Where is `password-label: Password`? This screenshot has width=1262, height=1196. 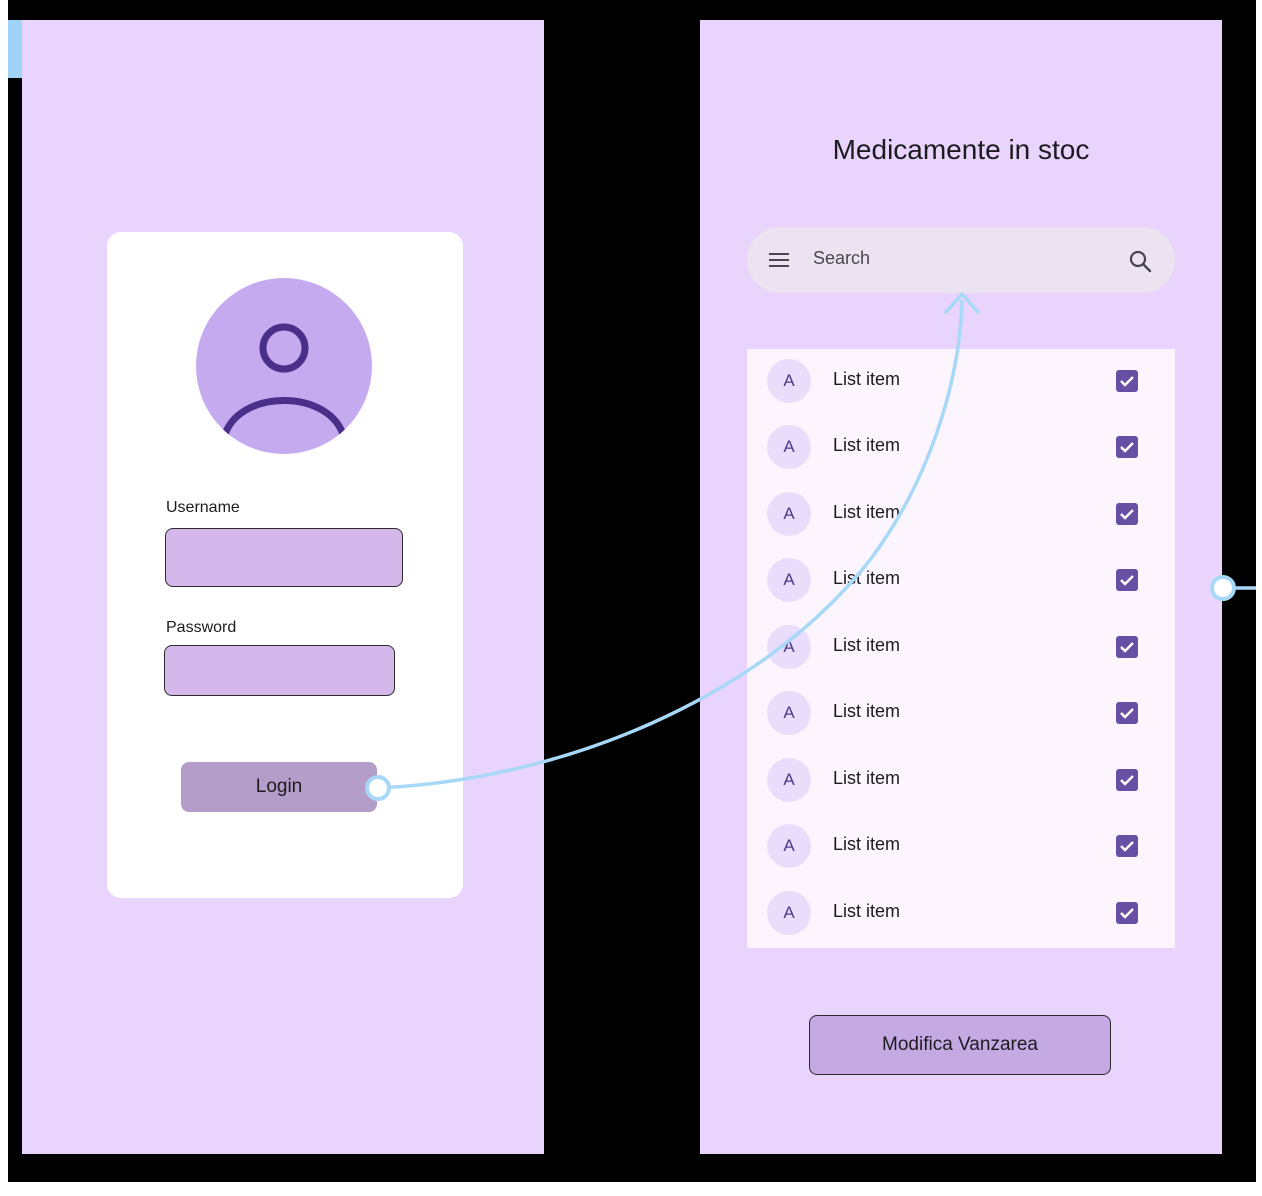
password-label: Password is located at coordinates (201, 627).